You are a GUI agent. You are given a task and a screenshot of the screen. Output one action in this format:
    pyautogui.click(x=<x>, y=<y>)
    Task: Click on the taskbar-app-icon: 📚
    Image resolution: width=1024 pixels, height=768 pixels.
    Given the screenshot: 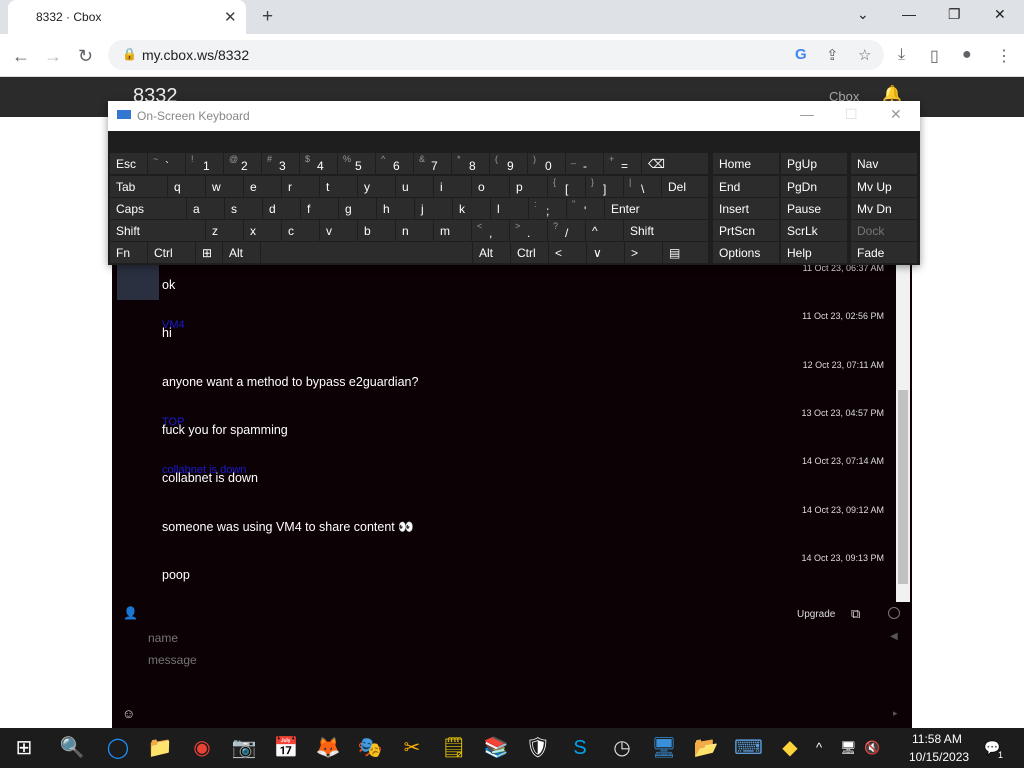 What is the action you would take?
    pyautogui.click(x=496, y=748)
    